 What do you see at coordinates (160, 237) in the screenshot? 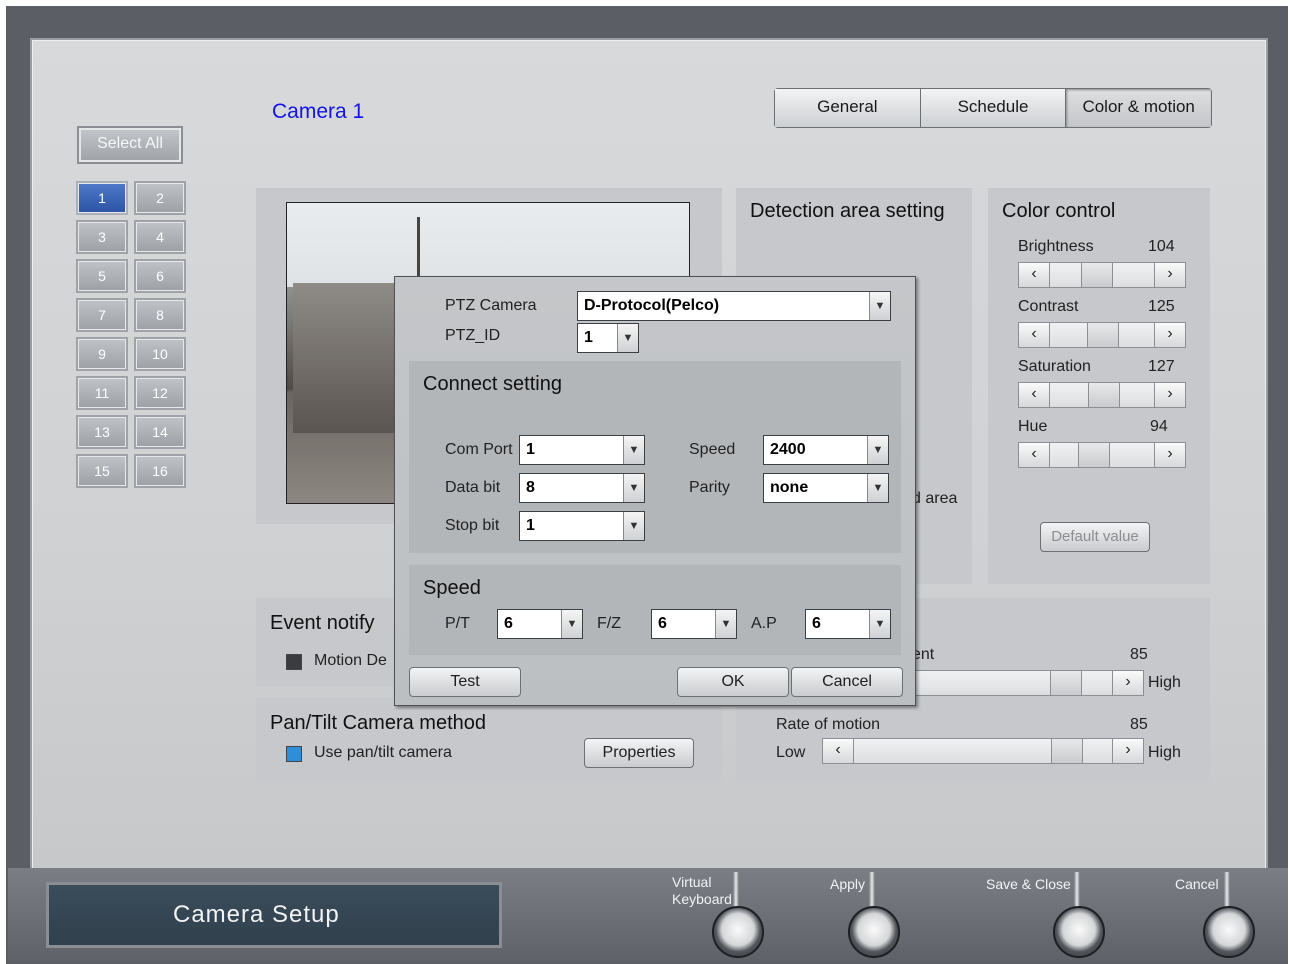
I see `camera-button-4: 4` at bounding box center [160, 237].